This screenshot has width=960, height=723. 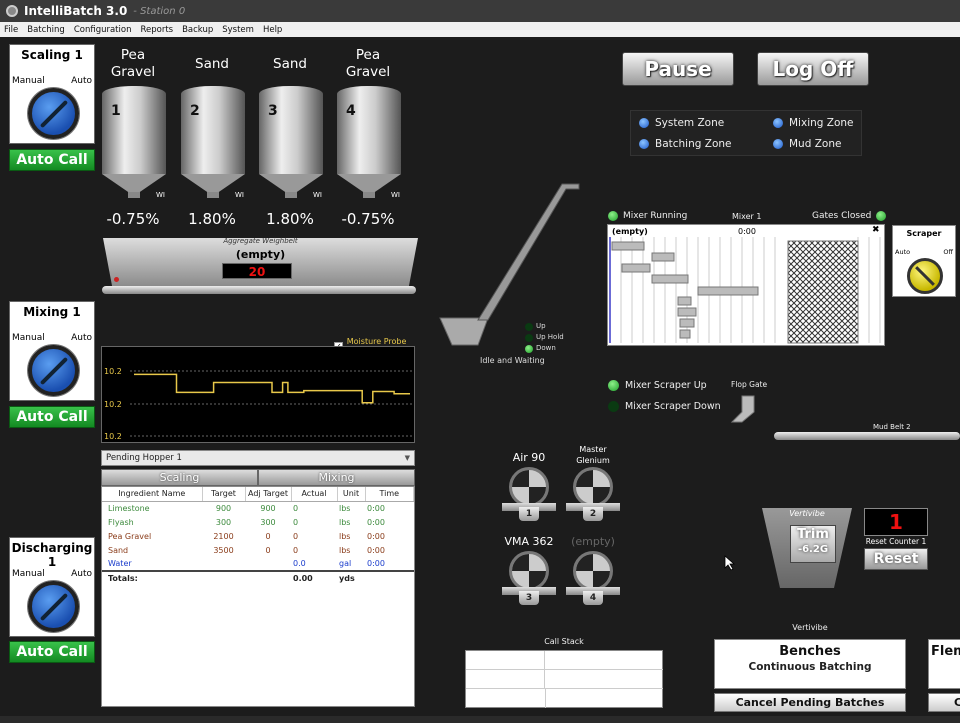 I want to click on mud-belt, so click(x=867, y=436).